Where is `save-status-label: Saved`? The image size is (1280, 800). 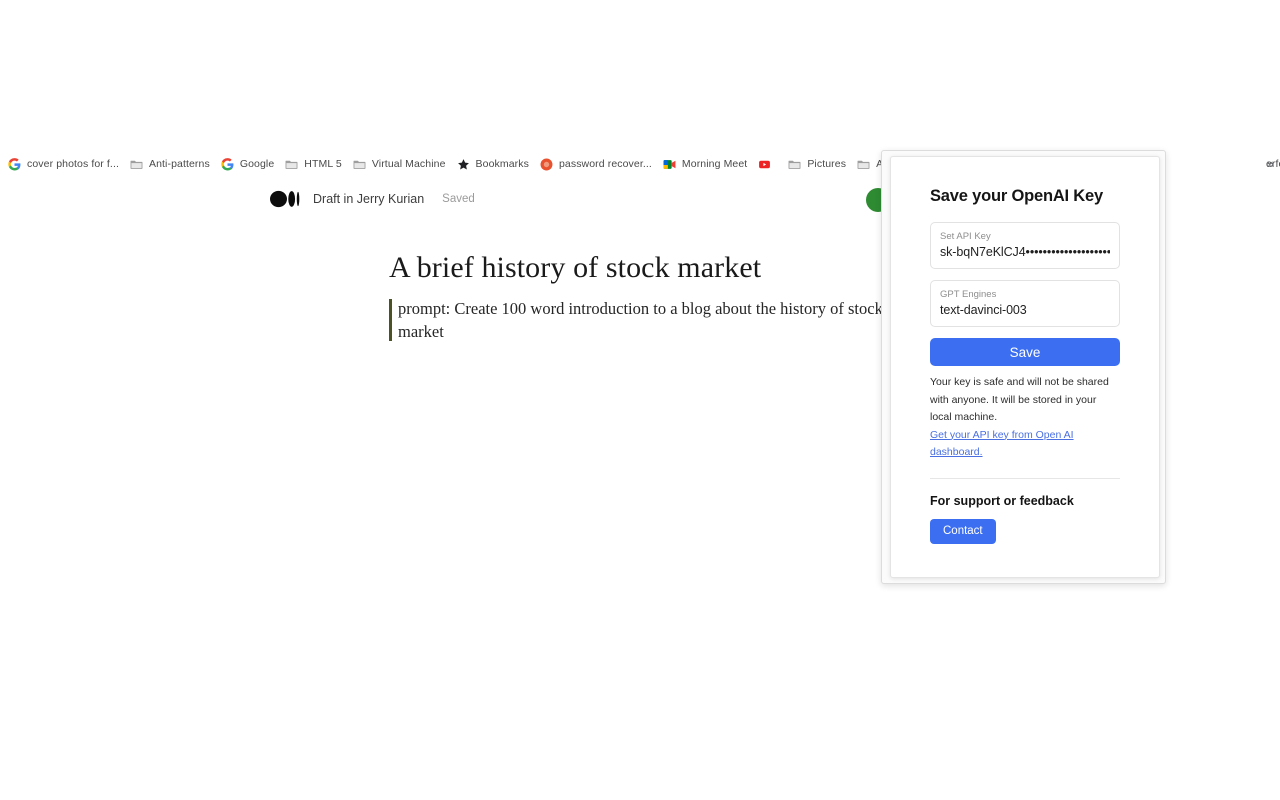
save-status-label: Saved is located at coordinates (458, 199).